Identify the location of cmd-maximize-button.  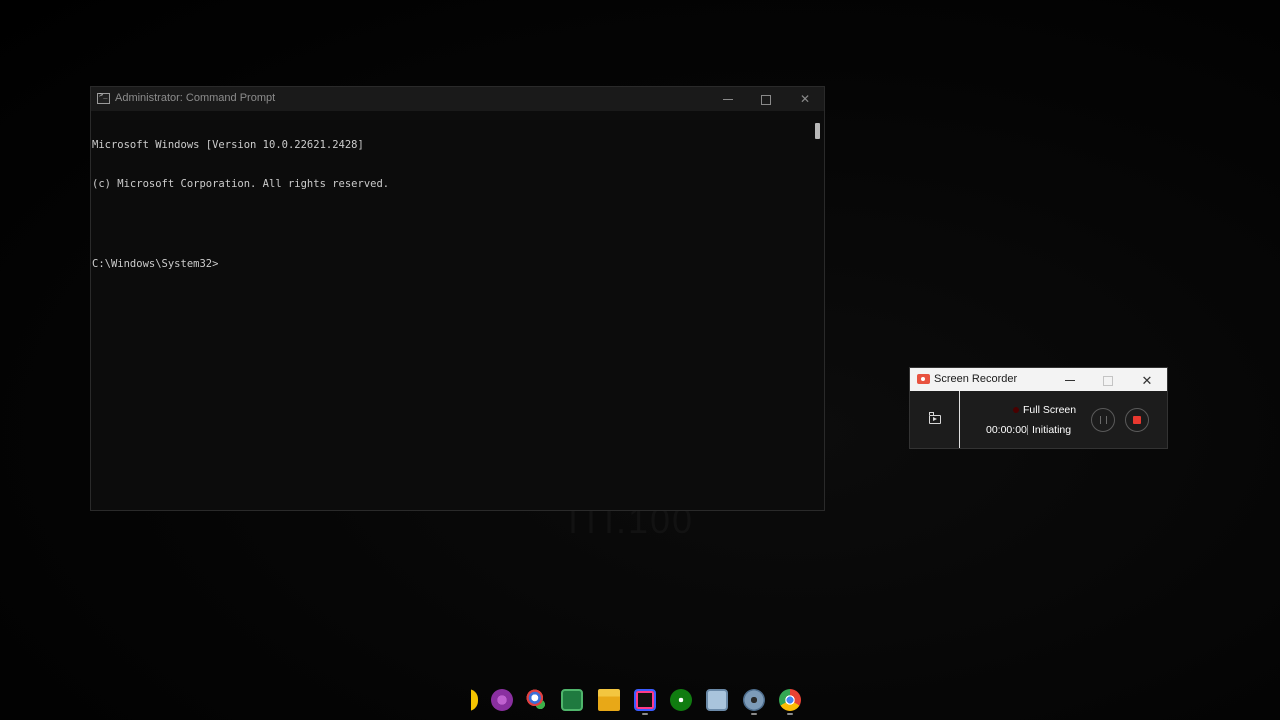
(766, 99).